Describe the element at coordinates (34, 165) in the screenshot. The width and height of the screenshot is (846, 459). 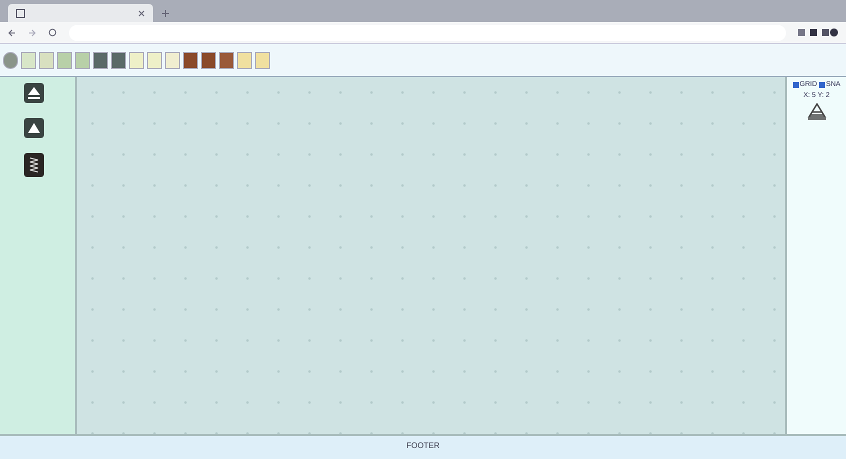
I see `spring-icon` at that location.